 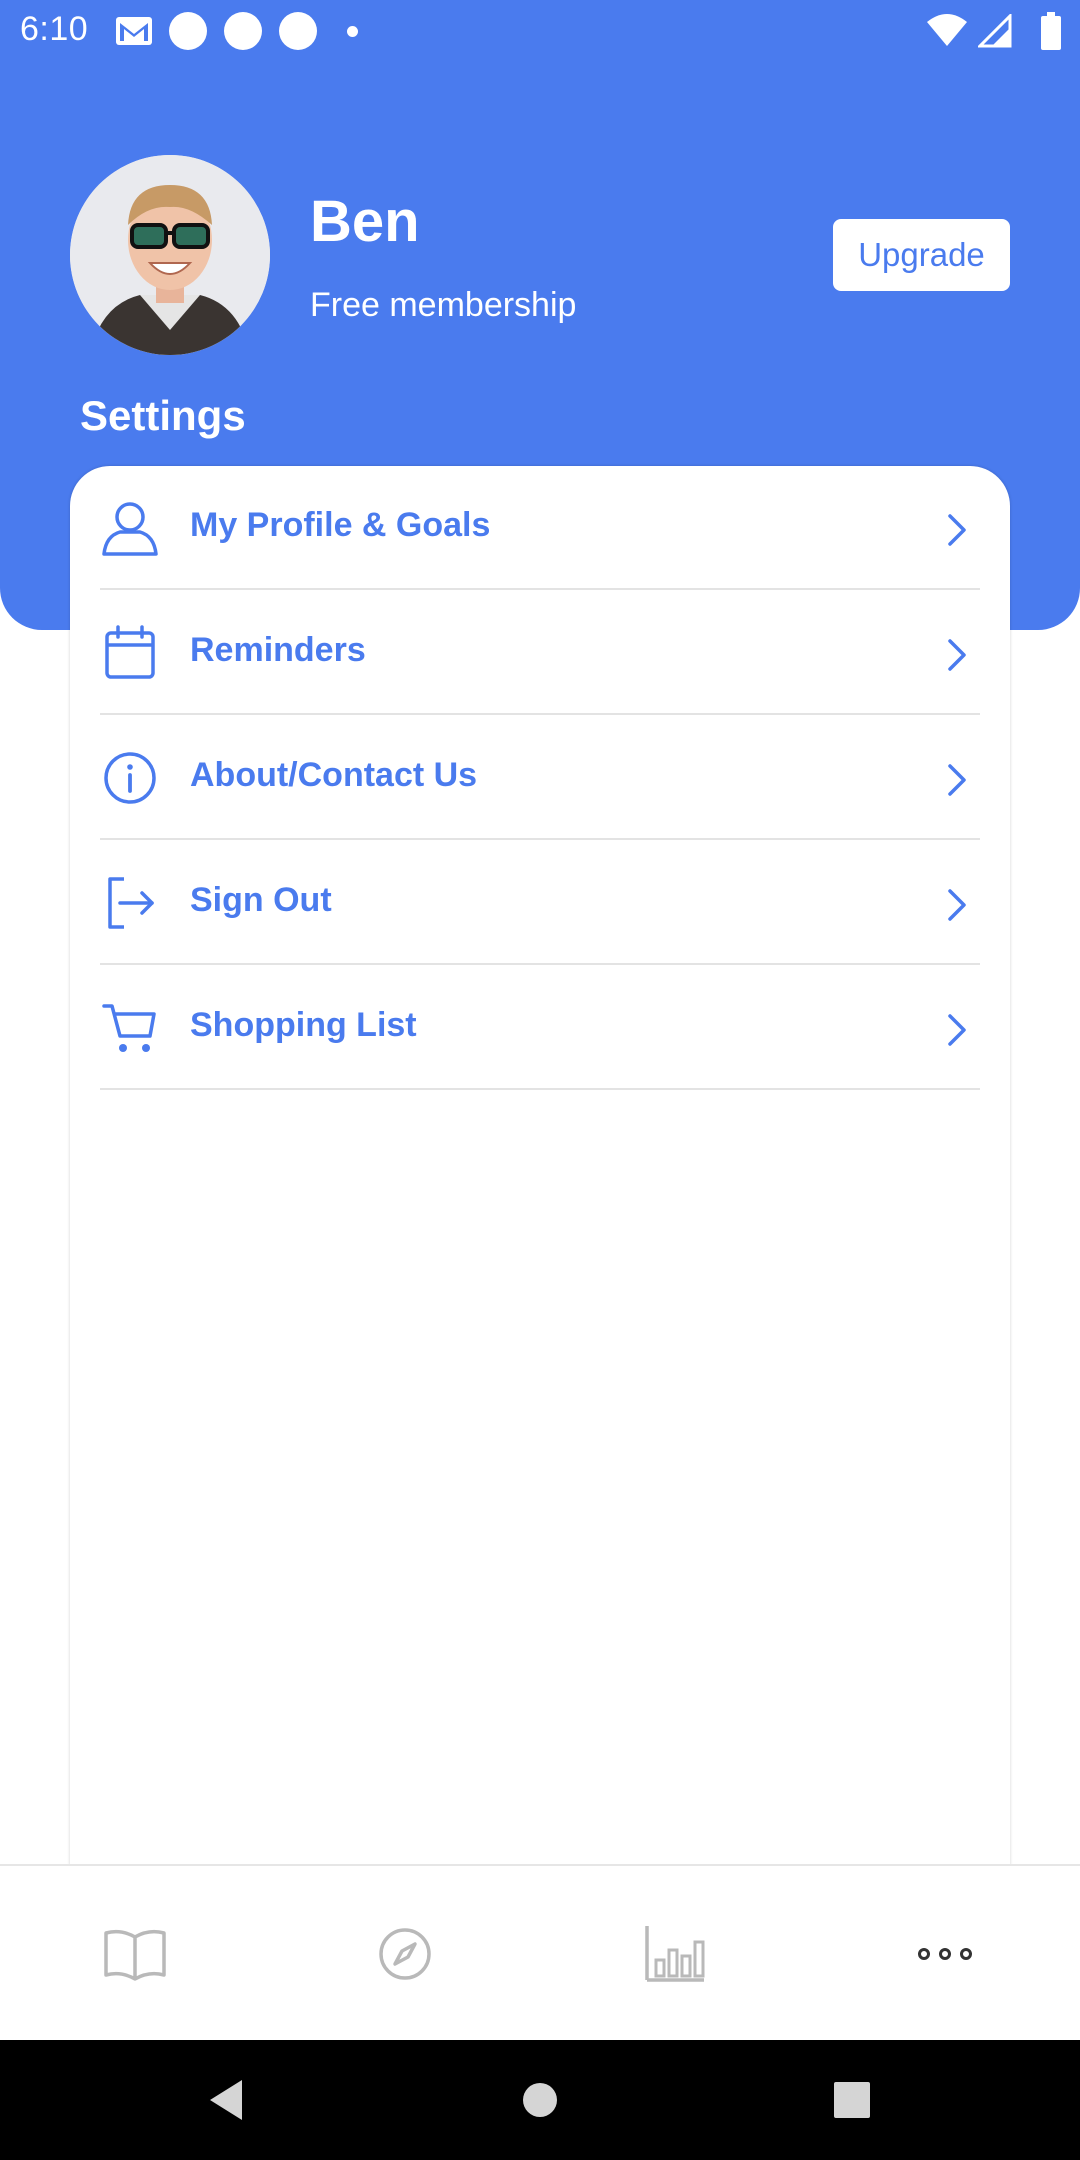 What do you see at coordinates (443, 305) in the screenshot?
I see `membership-status: Free membership` at bounding box center [443, 305].